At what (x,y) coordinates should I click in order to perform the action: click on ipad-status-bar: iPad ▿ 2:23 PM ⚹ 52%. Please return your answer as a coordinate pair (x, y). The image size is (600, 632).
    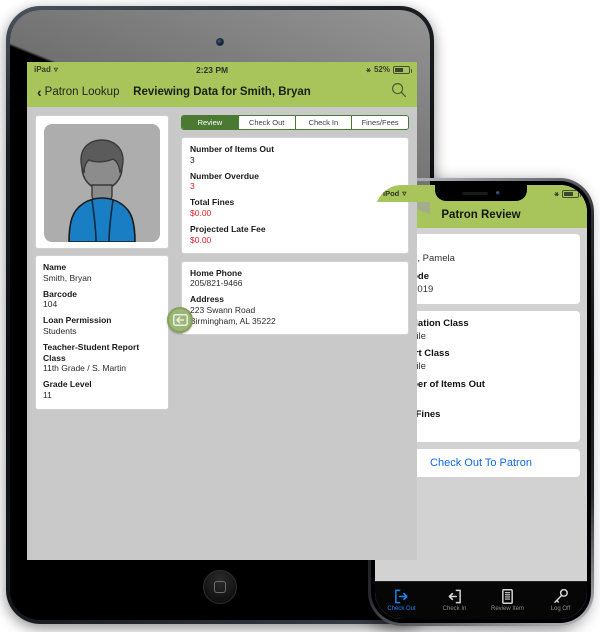
    Looking at the image, I should click on (222, 69).